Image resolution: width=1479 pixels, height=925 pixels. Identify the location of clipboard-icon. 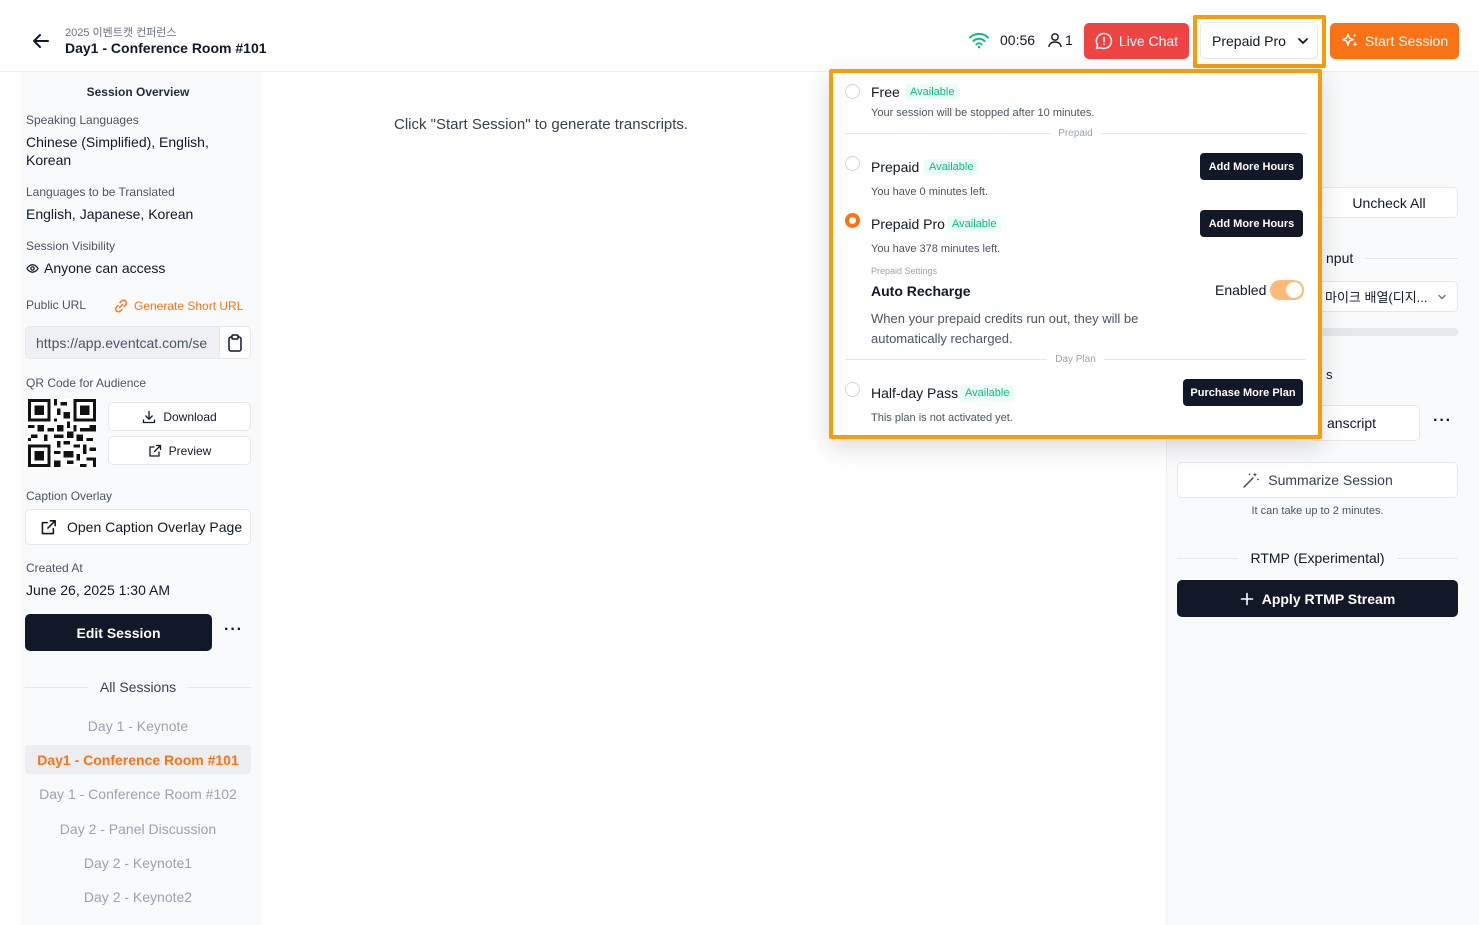
(235, 342).